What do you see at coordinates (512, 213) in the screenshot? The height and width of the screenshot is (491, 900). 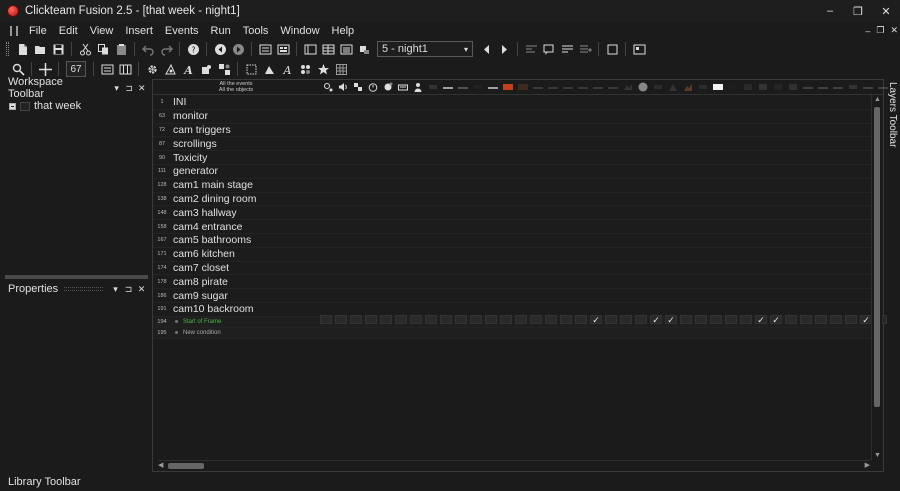 I see `group-row: 148 cam3 hallway` at bounding box center [512, 213].